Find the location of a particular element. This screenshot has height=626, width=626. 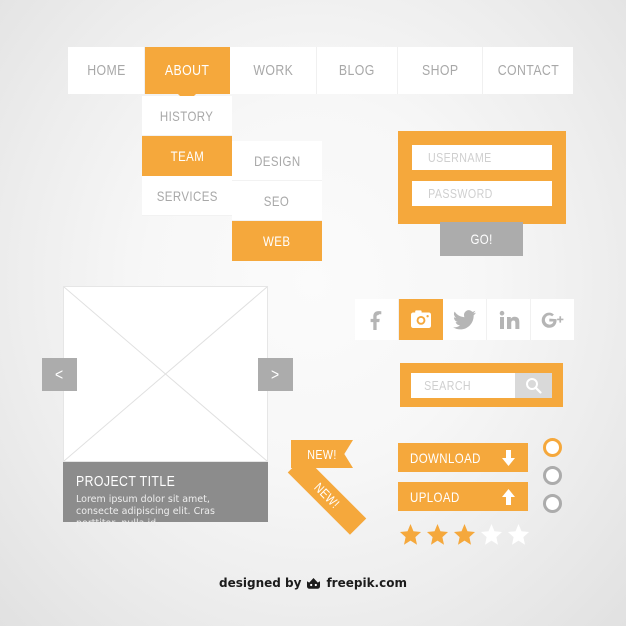

star-rating is located at coordinates (464, 535).